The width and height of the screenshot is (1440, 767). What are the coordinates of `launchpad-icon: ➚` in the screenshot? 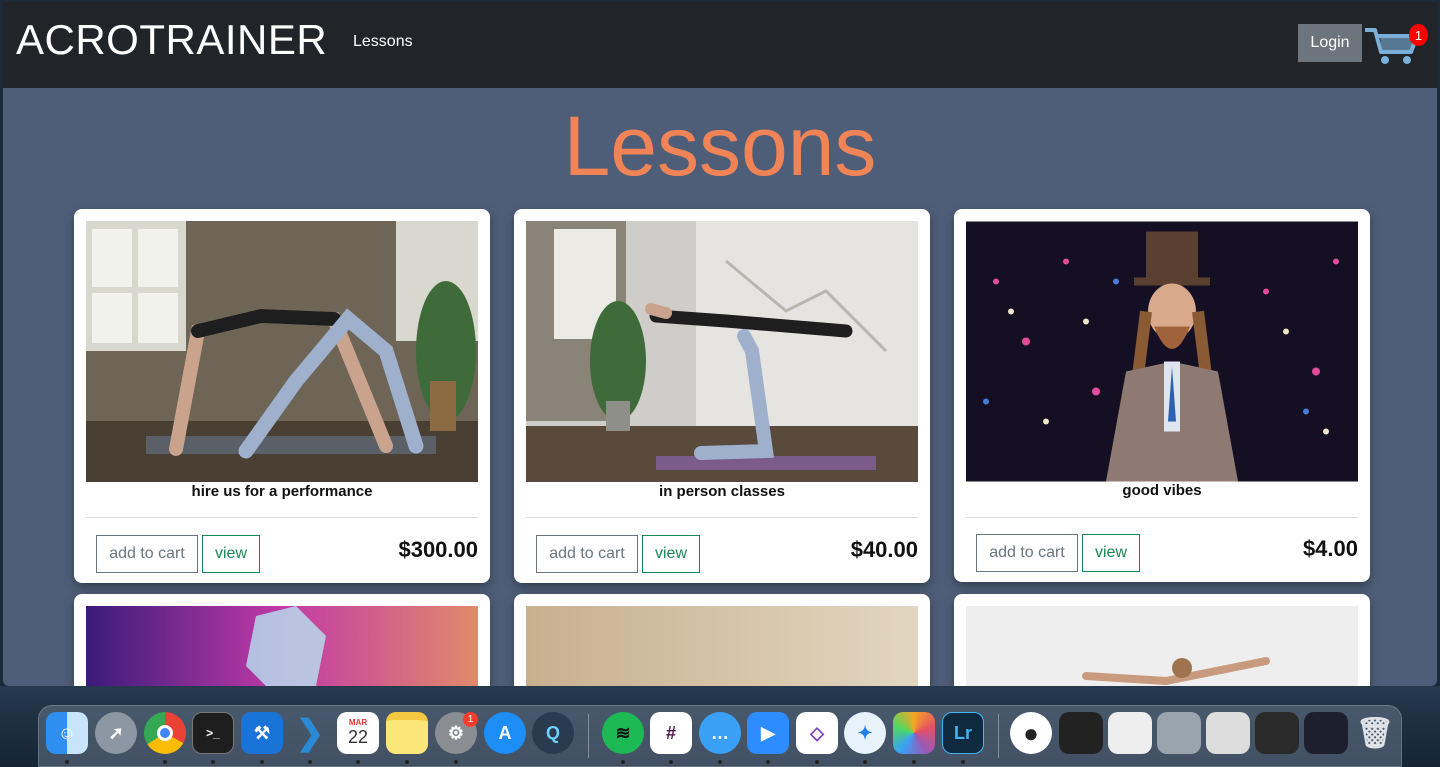 It's located at (116, 733).